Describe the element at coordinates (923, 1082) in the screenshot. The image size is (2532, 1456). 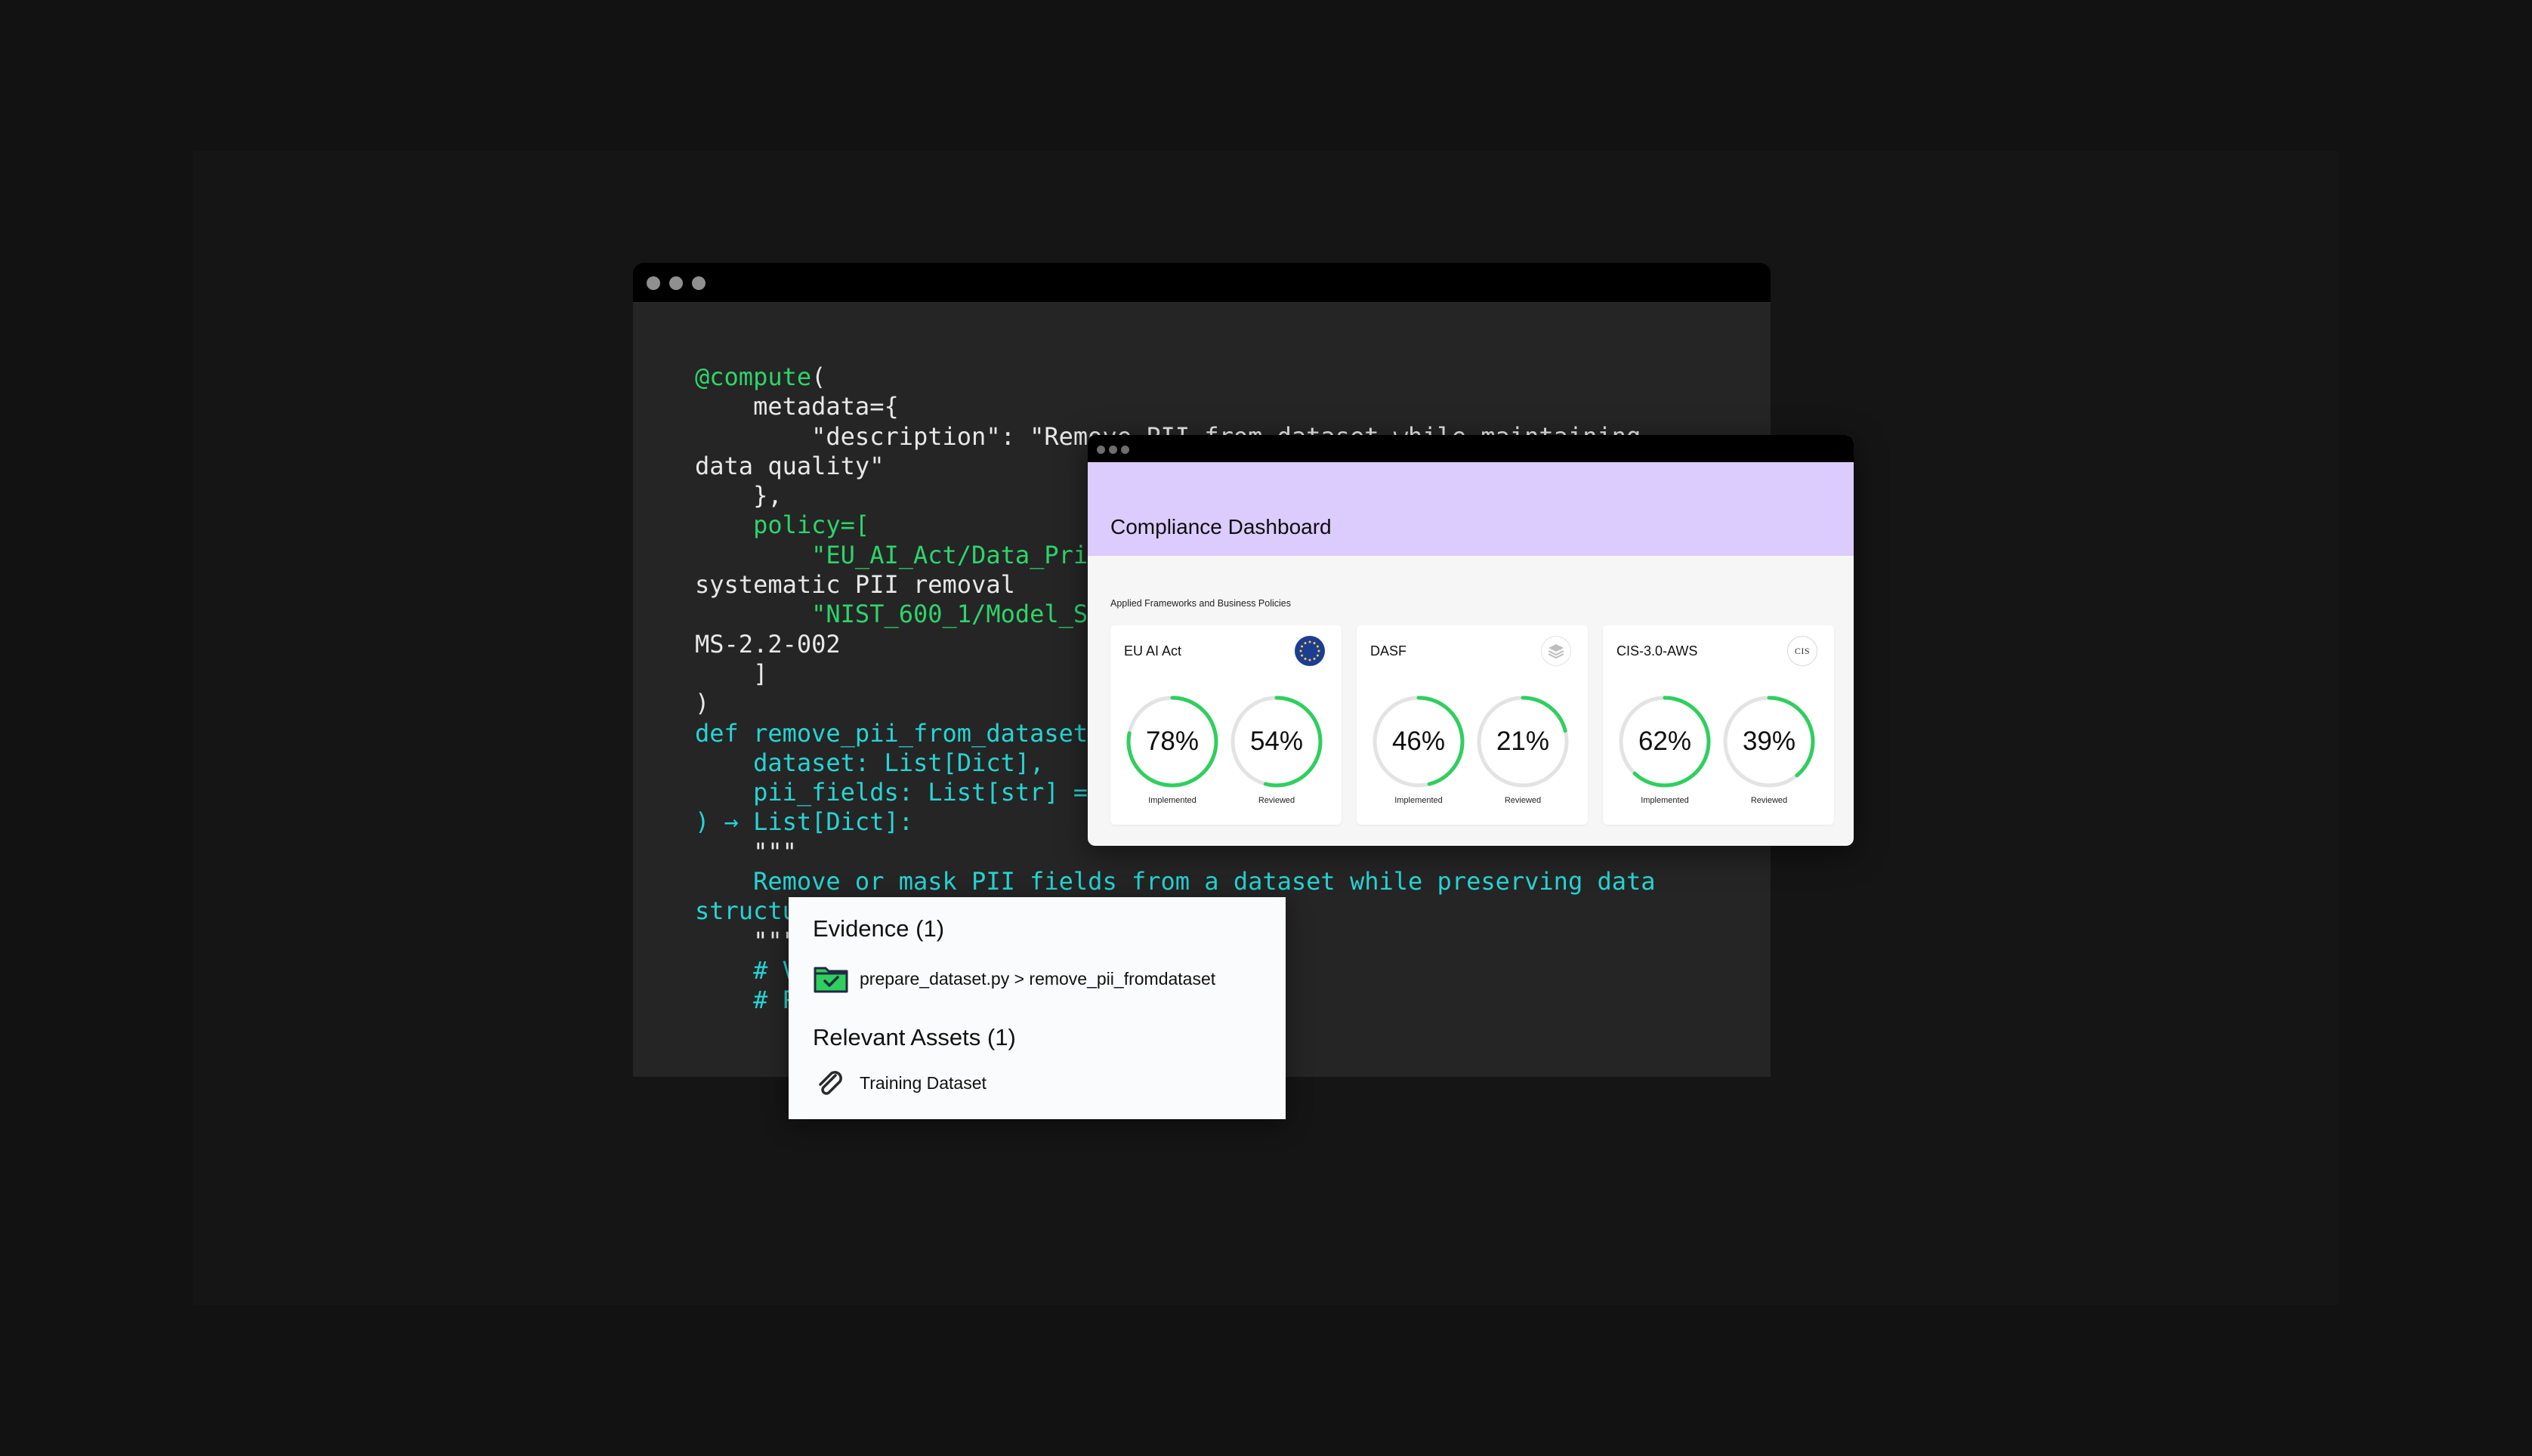
I see `asset-item-label: Training Dataset` at that location.